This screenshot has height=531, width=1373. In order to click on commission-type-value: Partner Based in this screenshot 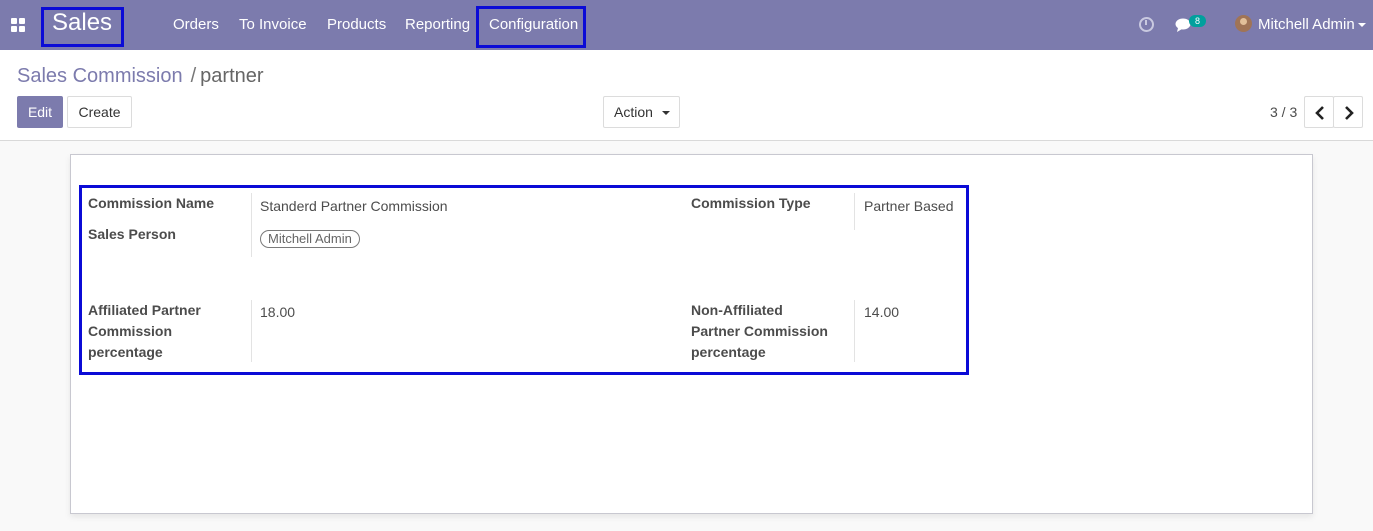, I will do `click(909, 206)`.